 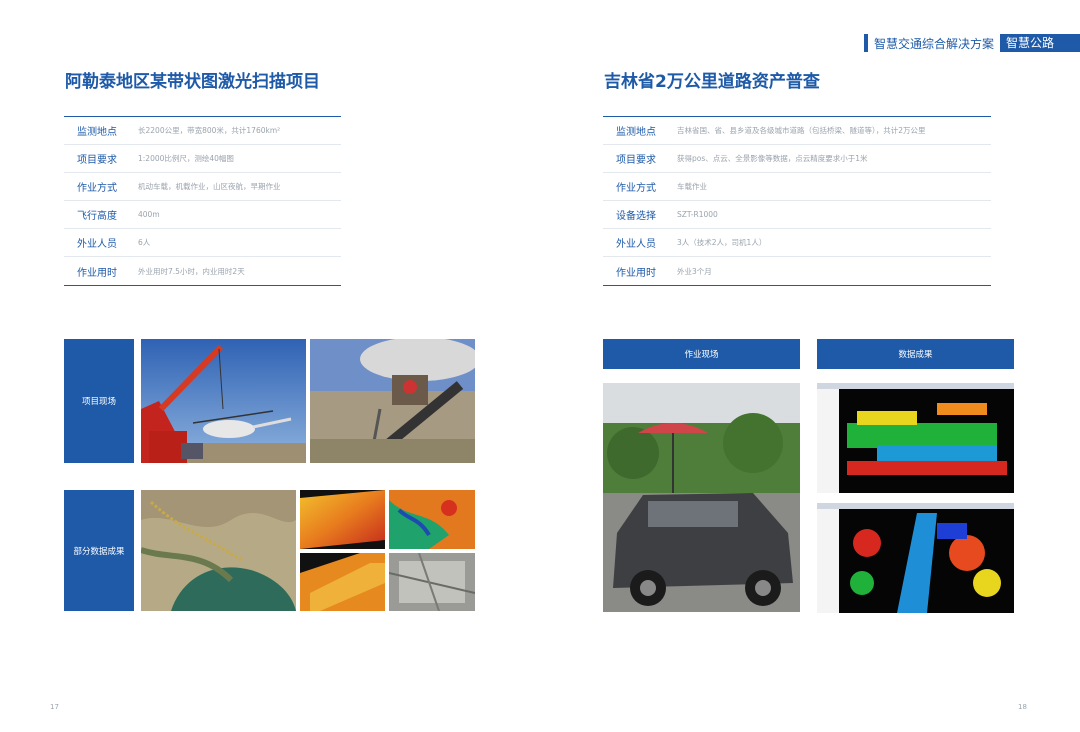 What do you see at coordinates (432, 582) in the screenshot?
I see `grayscale-orthophoto` at bounding box center [432, 582].